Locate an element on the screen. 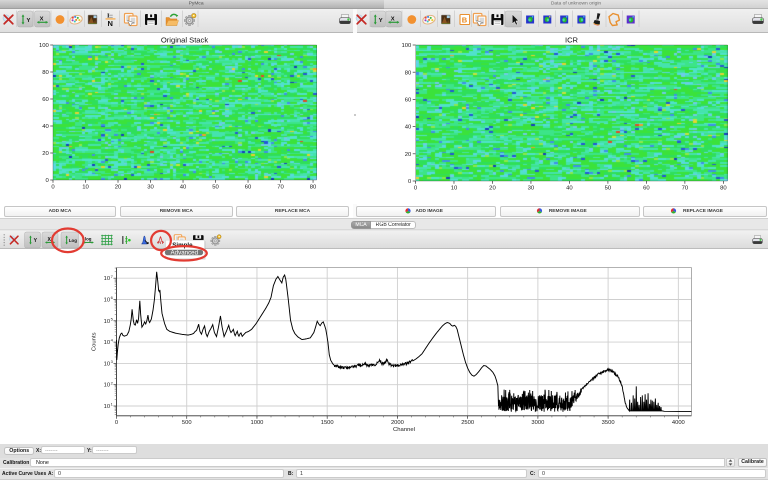 The height and width of the screenshot is (480, 768). svg-text: 5 is located at coordinates (112, 318).